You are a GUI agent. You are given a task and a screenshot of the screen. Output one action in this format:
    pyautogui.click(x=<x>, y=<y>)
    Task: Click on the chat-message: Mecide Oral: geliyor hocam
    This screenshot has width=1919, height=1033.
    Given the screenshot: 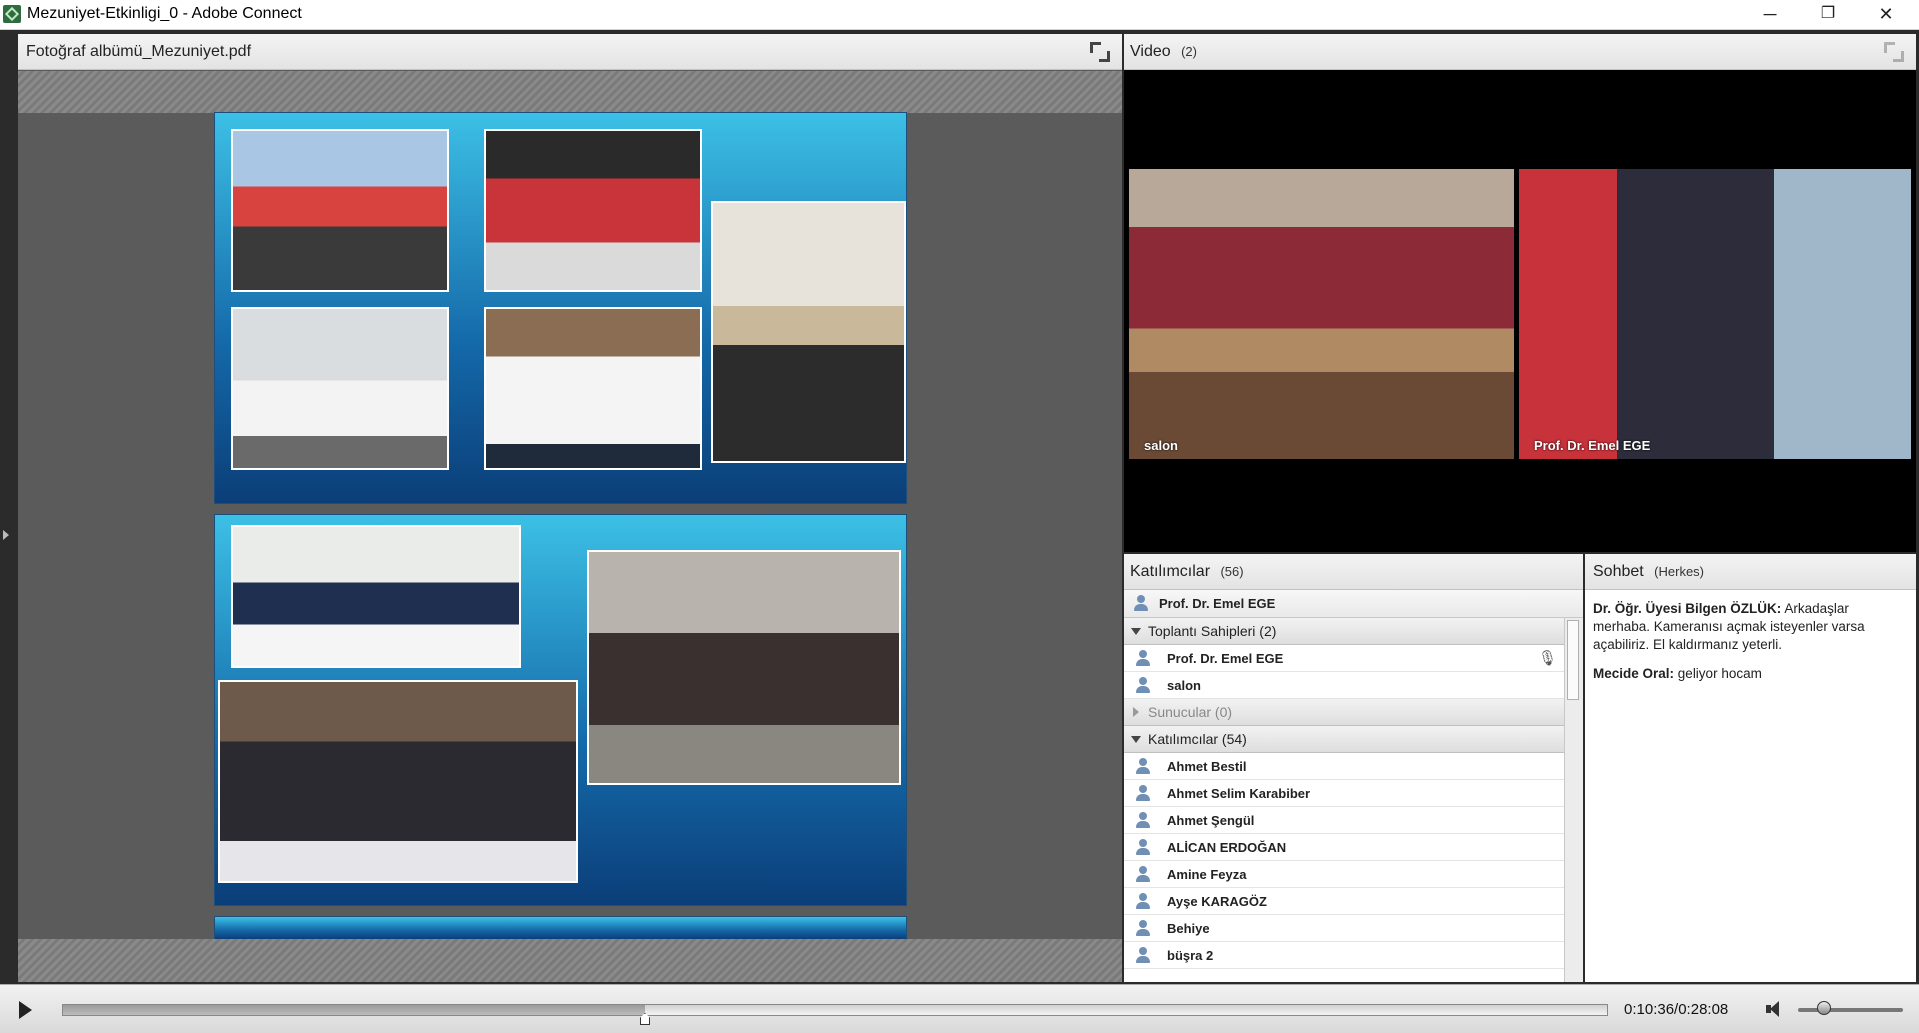 What is the action you would take?
    pyautogui.click(x=1750, y=674)
    